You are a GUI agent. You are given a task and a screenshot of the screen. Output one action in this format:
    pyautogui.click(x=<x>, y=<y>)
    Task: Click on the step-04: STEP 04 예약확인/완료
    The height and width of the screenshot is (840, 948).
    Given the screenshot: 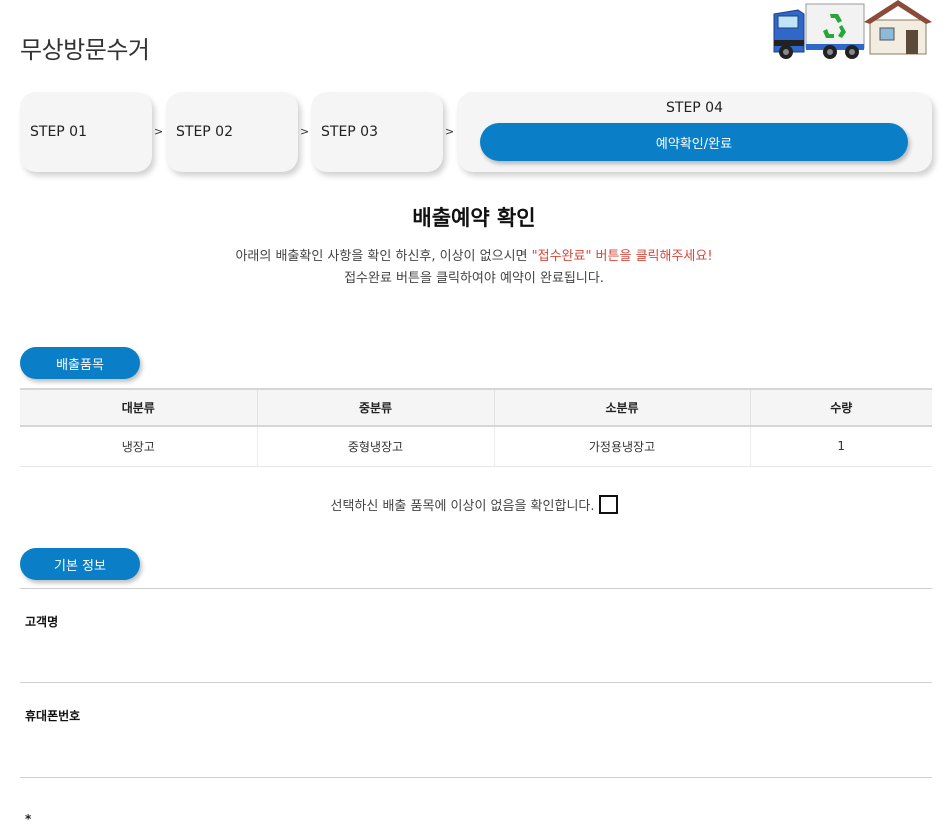 What is the action you would take?
    pyautogui.click(x=694, y=132)
    